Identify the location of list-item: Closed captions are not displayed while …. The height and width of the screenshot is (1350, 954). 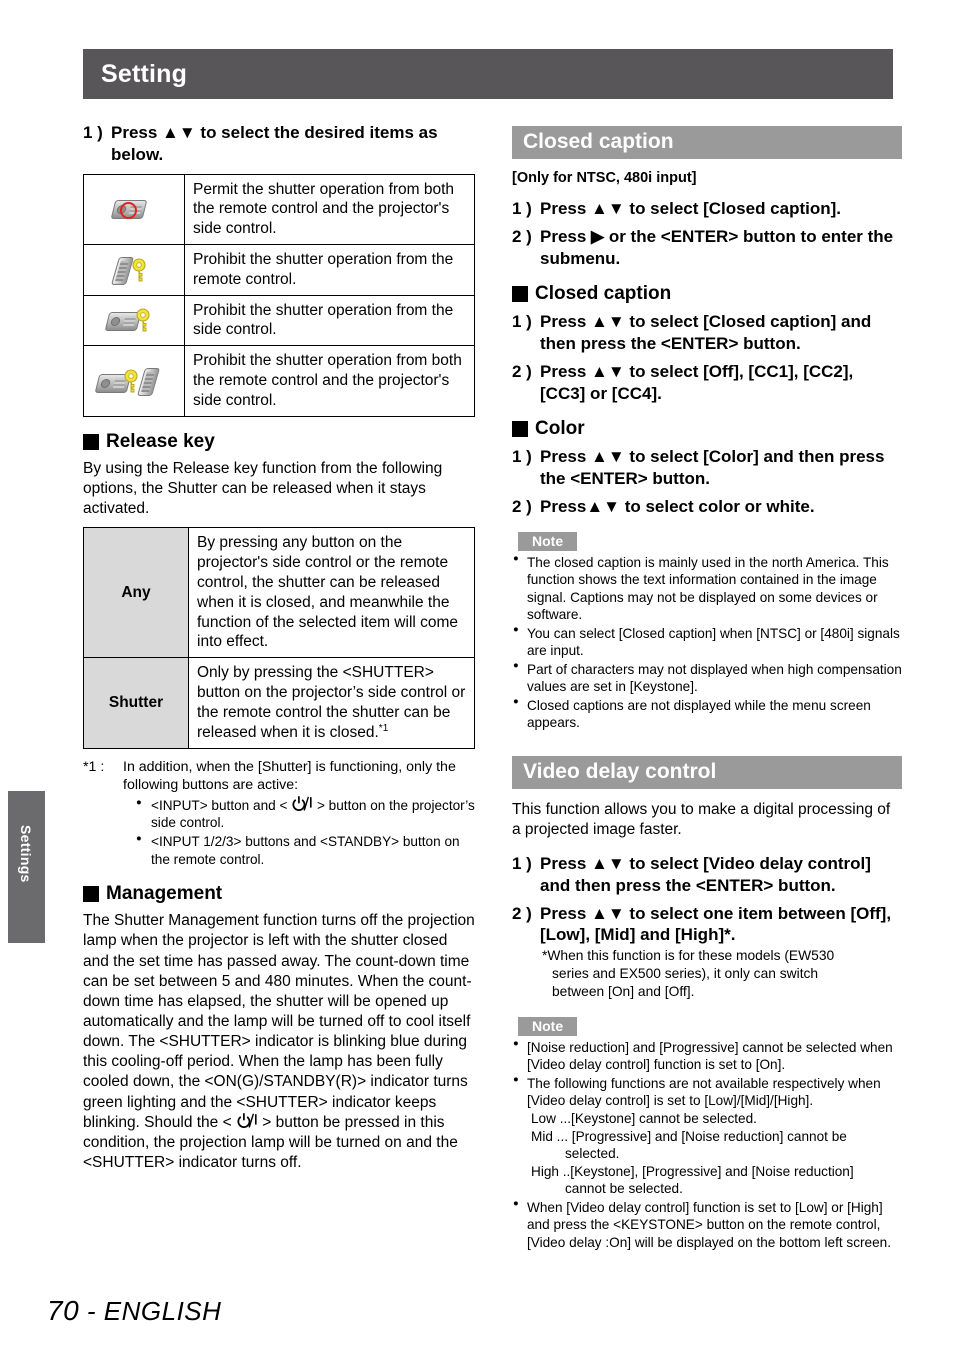
(707, 714).